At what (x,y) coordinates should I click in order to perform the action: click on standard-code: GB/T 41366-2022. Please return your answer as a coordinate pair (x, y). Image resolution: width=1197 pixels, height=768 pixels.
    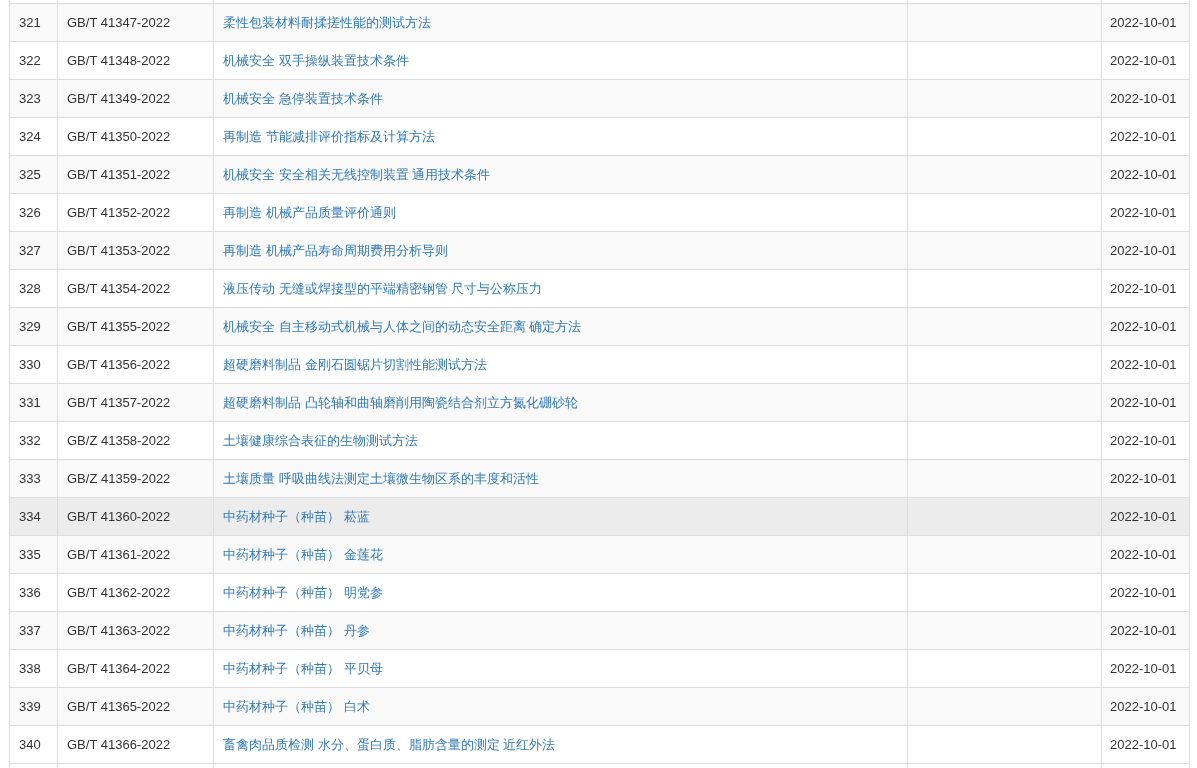
    Looking at the image, I should click on (119, 744).